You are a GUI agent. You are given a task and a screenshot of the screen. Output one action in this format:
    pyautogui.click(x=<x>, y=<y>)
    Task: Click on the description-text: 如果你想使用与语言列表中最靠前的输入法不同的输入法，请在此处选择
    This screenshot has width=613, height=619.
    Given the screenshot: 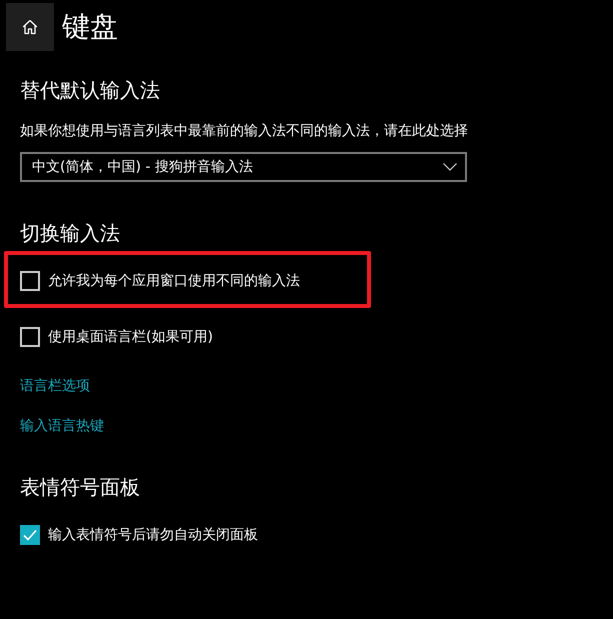 What is the action you would take?
    pyautogui.click(x=244, y=131)
    